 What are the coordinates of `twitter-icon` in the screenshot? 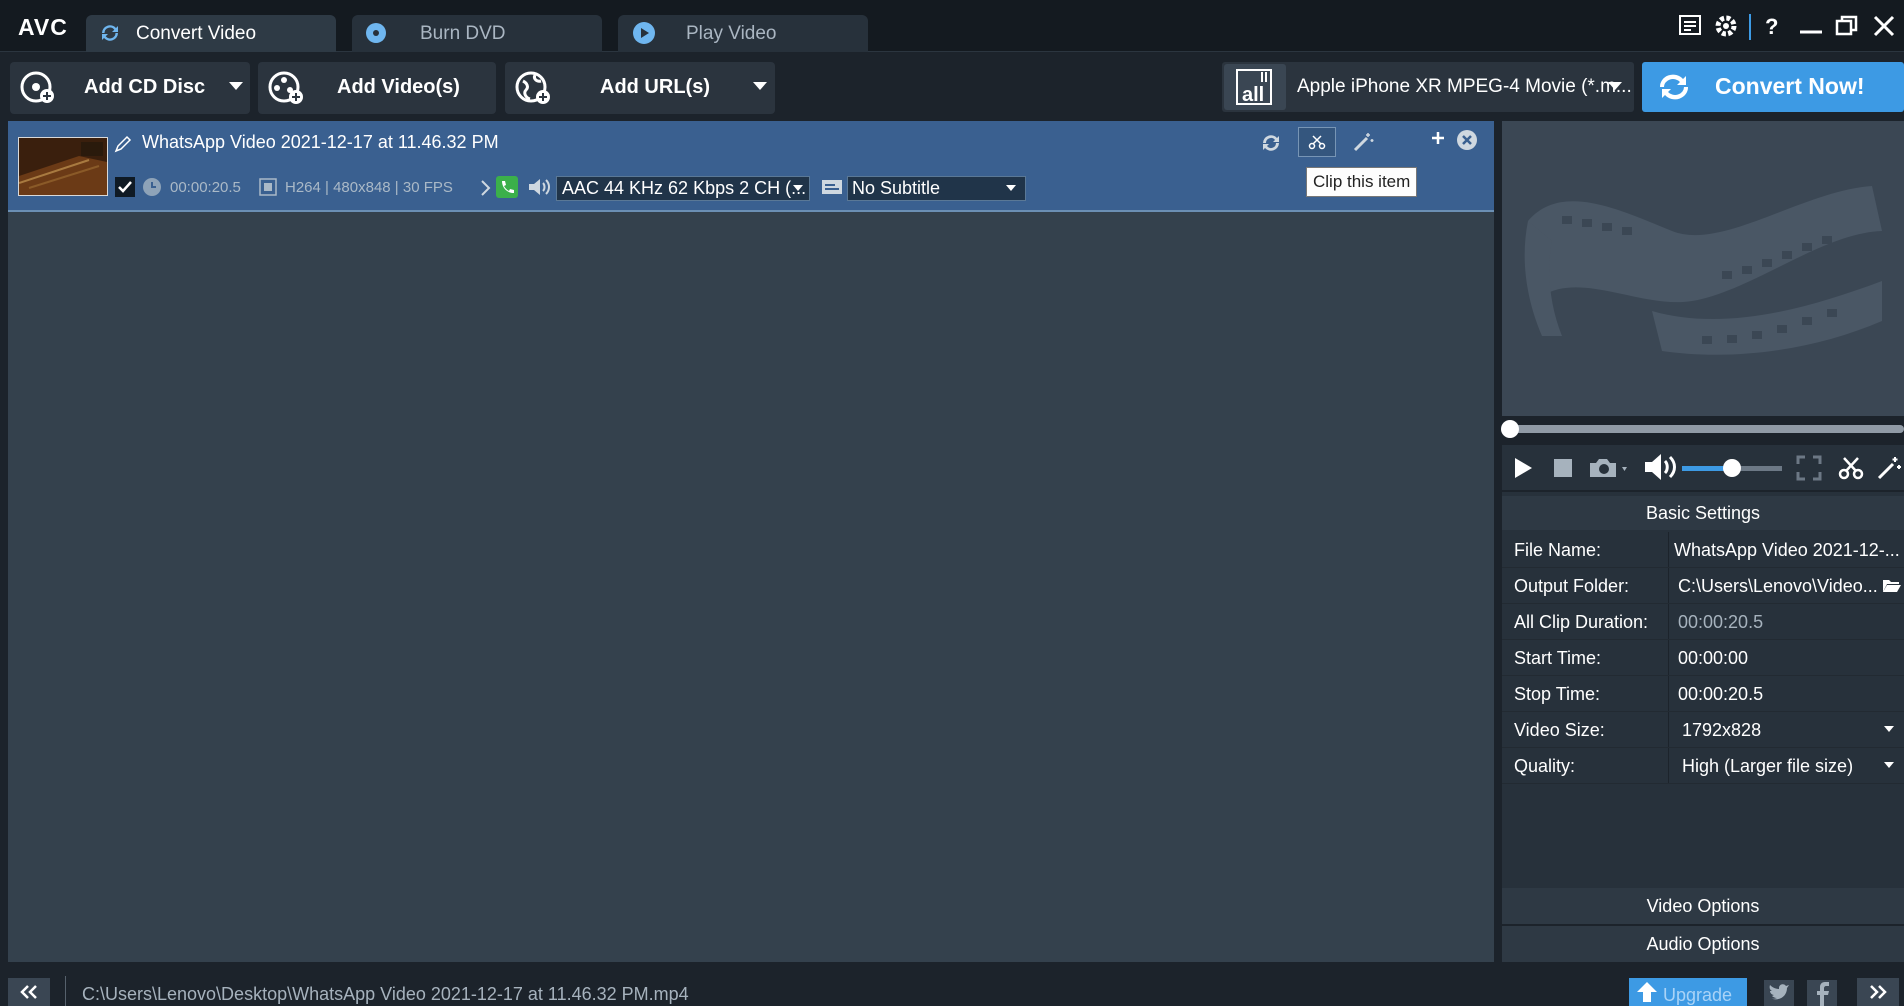 It's located at (1779, 993).